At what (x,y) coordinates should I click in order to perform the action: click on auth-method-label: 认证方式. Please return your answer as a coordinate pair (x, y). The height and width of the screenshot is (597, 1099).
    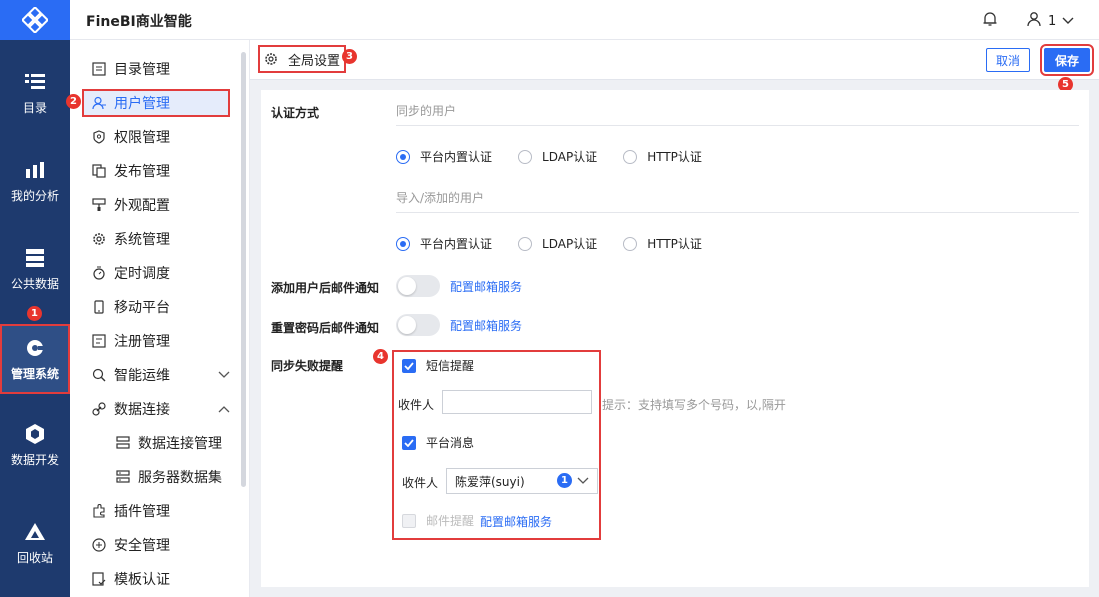
    Looking at the image, I should click on (295, 113).